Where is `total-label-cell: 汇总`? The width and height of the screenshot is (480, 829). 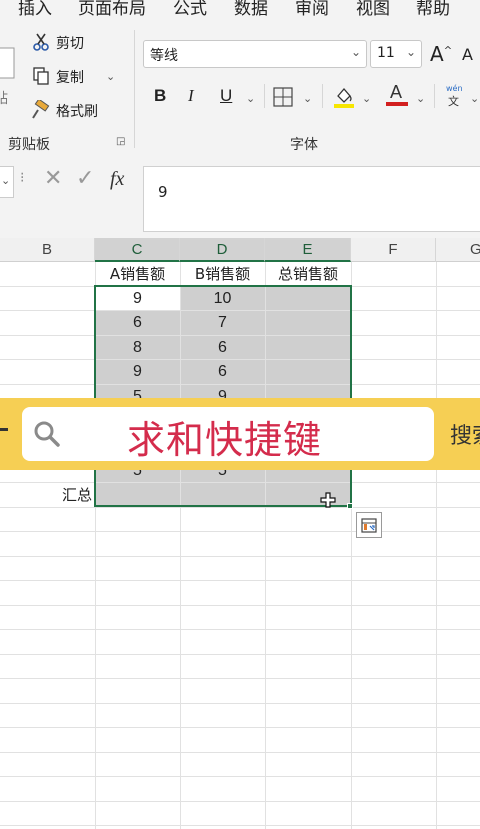 total-label-cell: 汇总 is located at coordinates (46, 495).